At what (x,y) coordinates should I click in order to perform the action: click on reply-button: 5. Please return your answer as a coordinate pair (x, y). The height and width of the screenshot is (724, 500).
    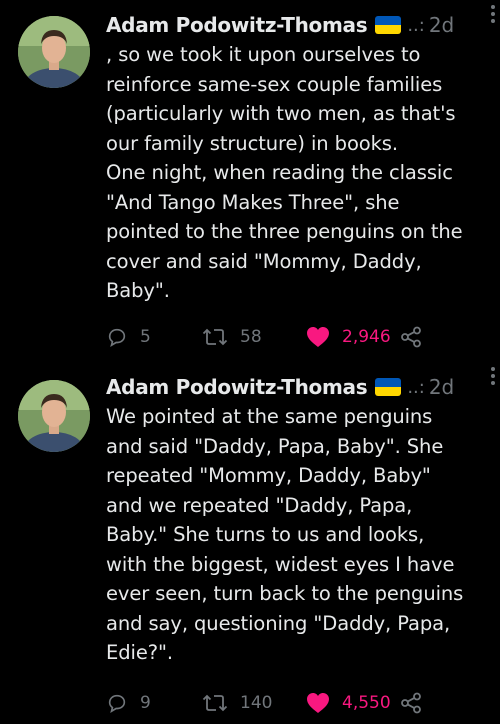
    Looking at the image, I should click on (128, 337).